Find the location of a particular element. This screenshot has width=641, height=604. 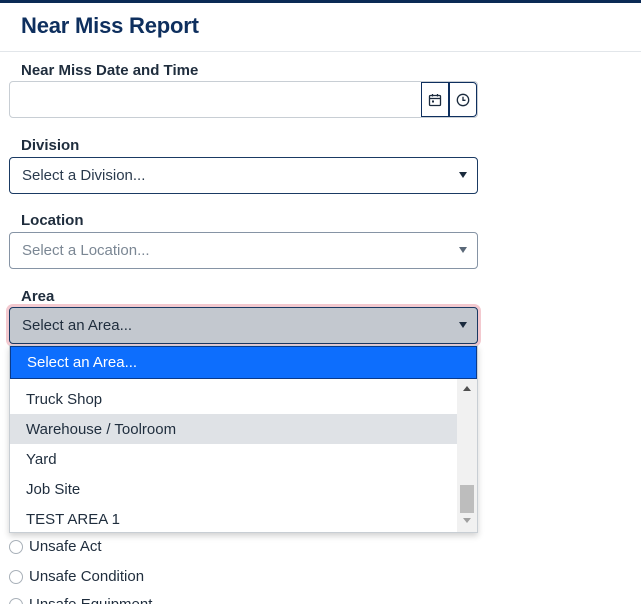

dropdown-option-hovered: Warehouse / Toolroom is located at coordinates (233, 429).